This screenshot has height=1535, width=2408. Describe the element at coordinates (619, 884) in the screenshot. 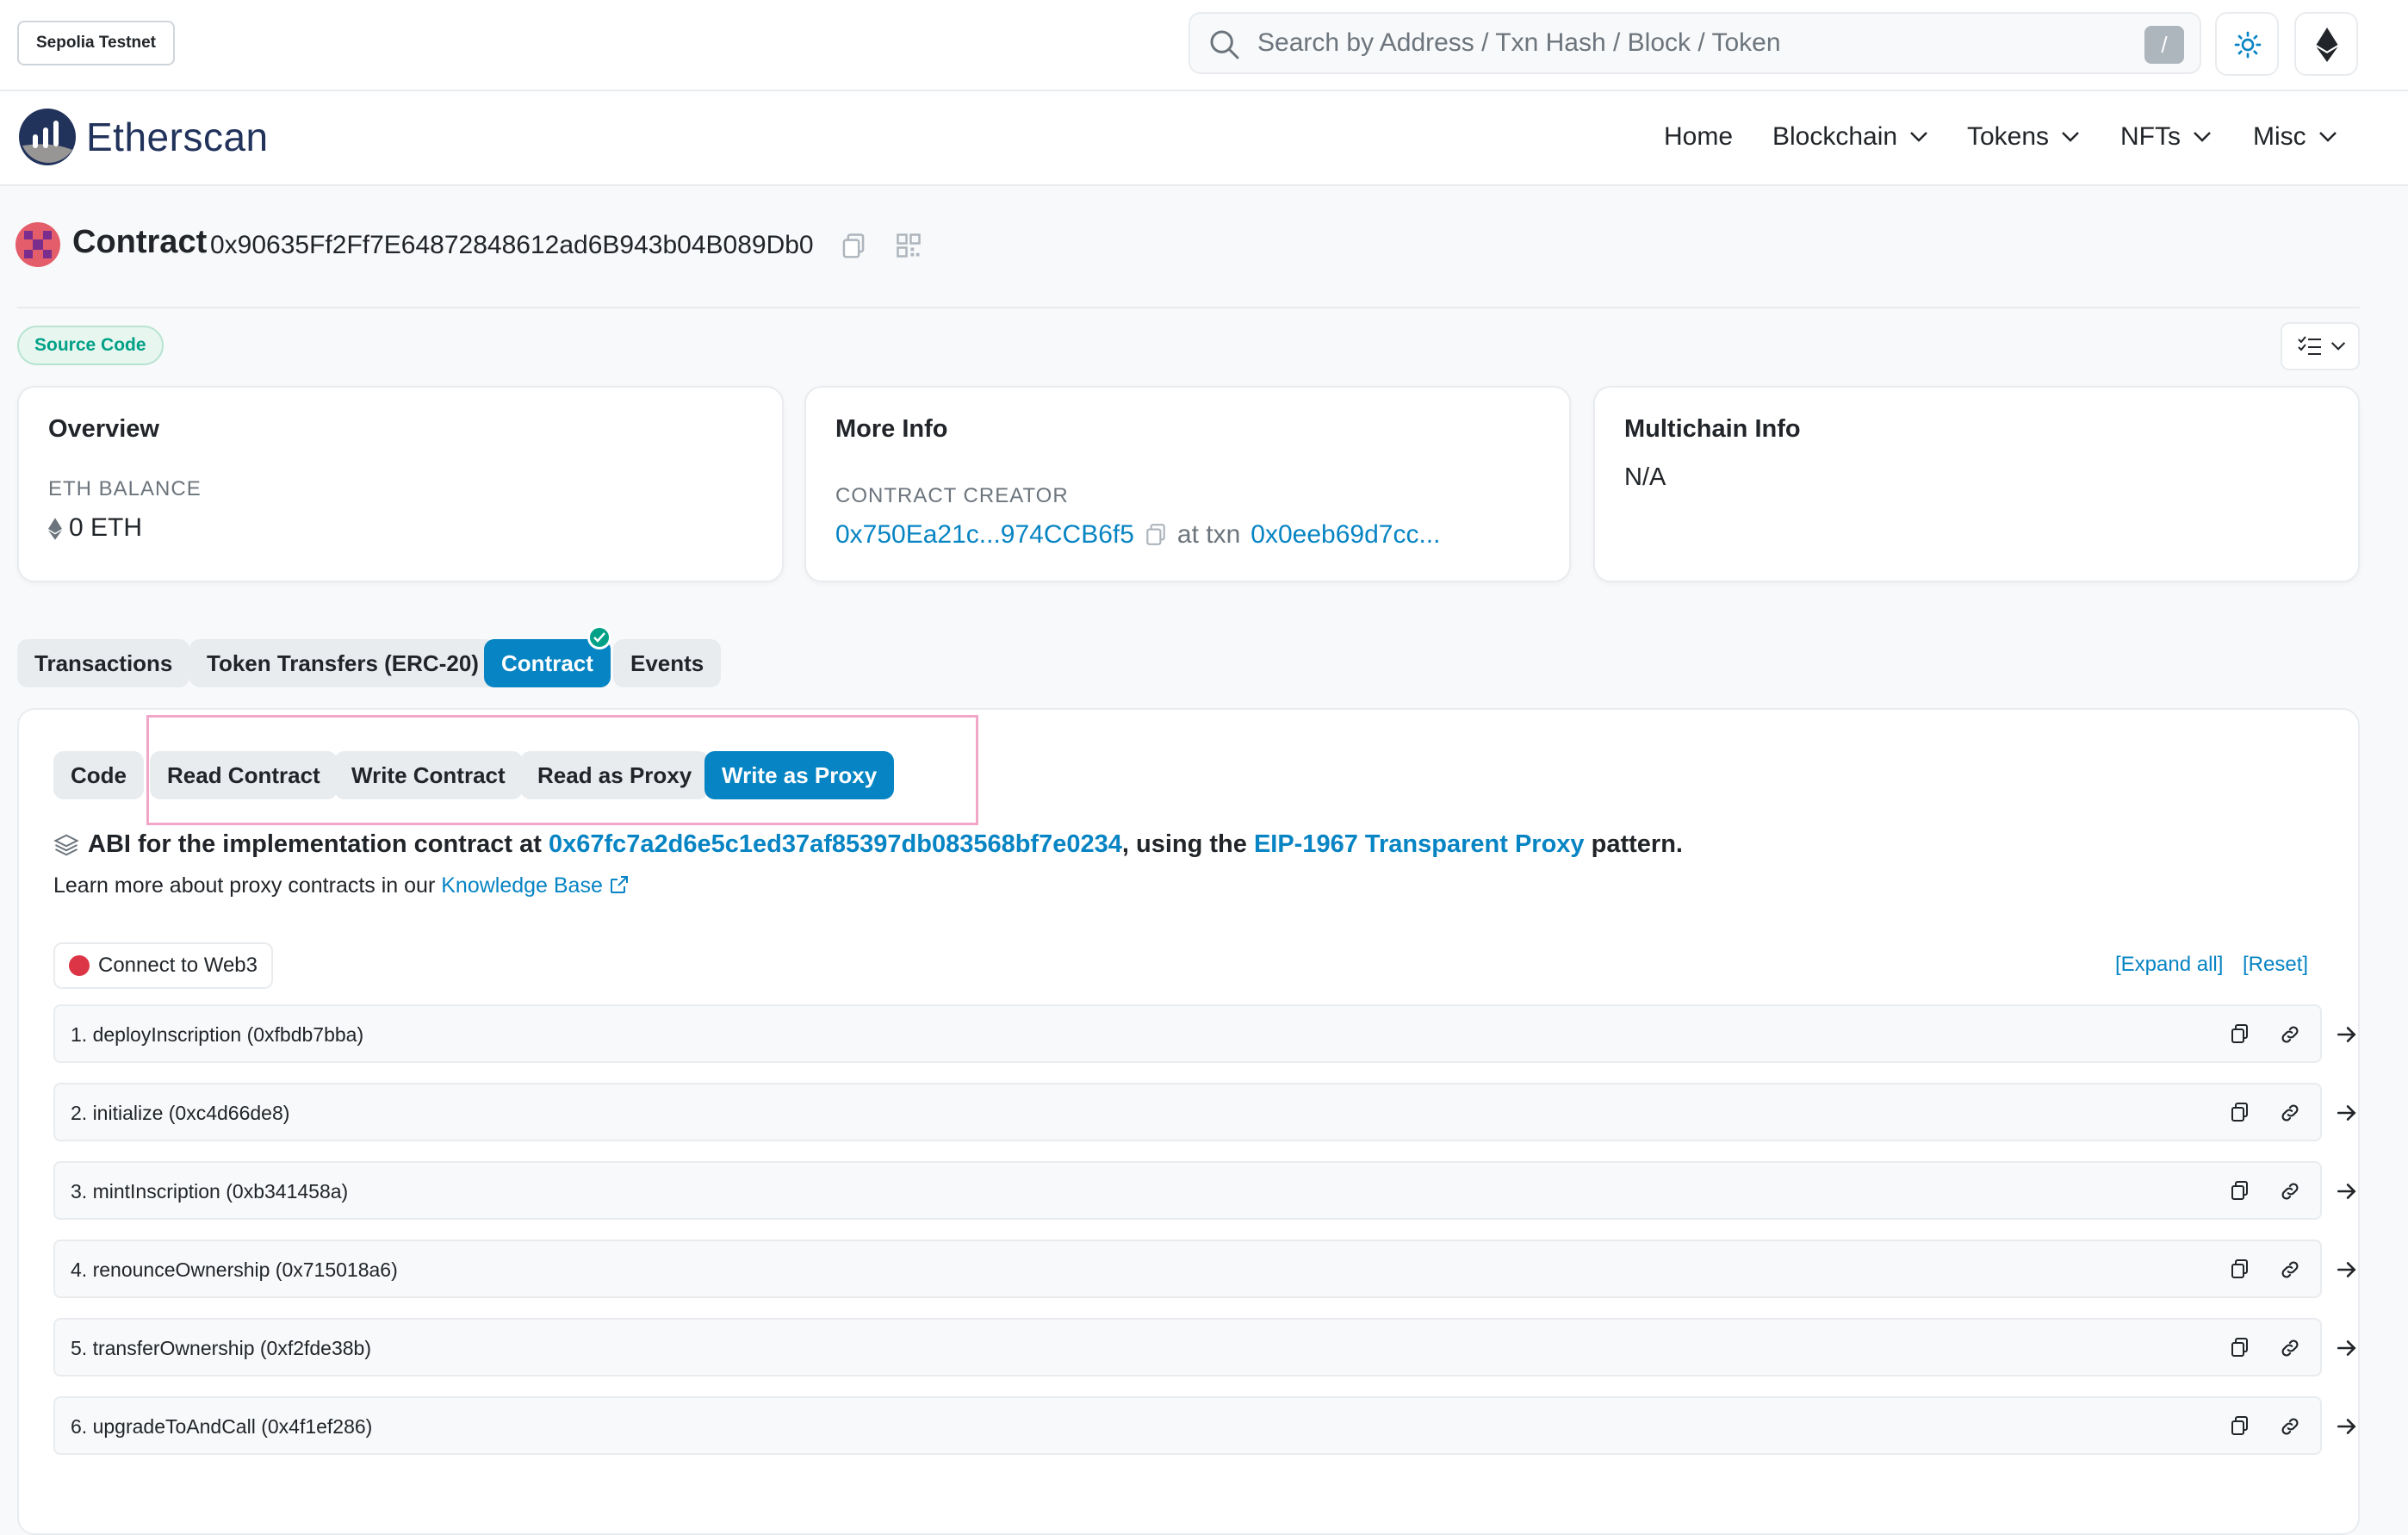

I see `external-link-icon` at that location.